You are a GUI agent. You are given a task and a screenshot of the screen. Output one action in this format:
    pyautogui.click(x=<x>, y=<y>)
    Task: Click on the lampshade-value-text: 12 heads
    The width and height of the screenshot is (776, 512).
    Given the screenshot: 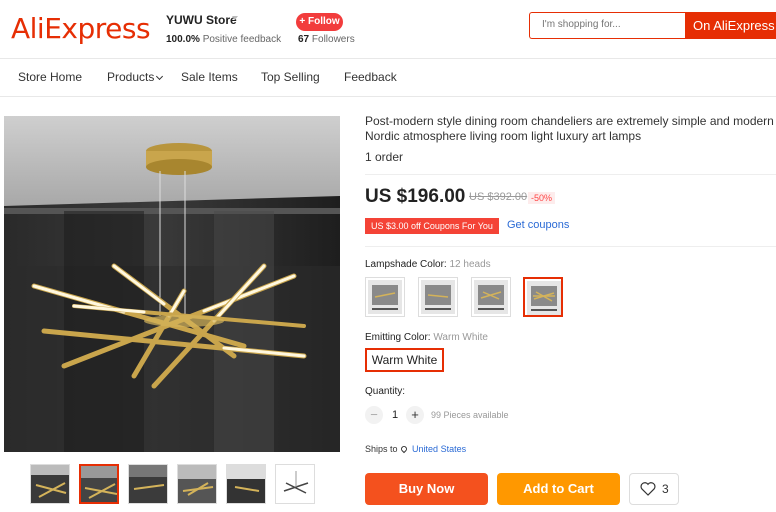 What is the action you would take?
    pyautogui.click(x=470, y=264)
    